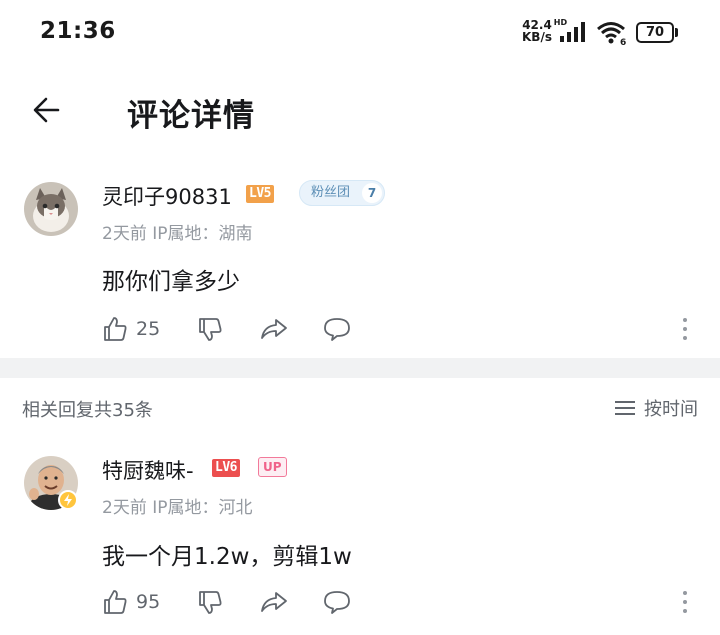  Describe the element at coordinates (372, 193) in the screenshot. I see `fan-club-level: 7` at that location.